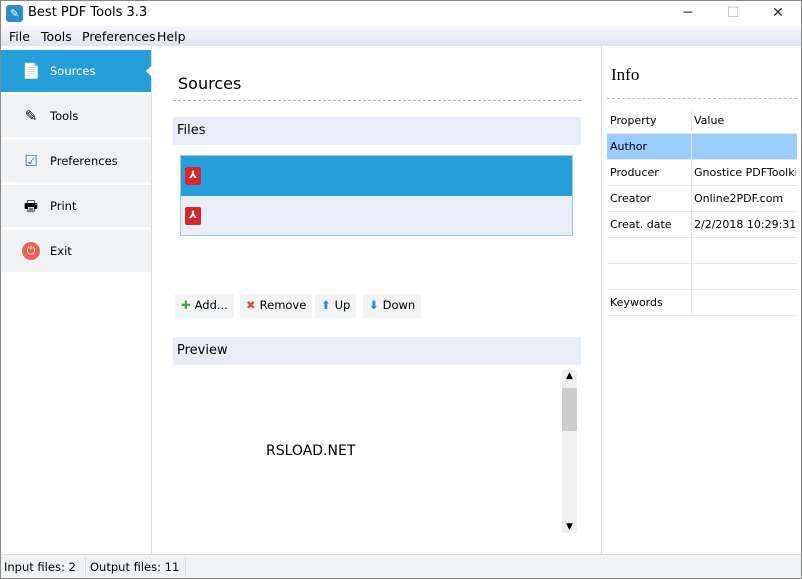 This screenshot has height=579, width=802. What do you see at coordinates (401, 13) in the screenshot?
I see `title-bar: ✎ Best PDF Tools 3.3 ─ ☐ ✕` at bounding box center [401, 13].